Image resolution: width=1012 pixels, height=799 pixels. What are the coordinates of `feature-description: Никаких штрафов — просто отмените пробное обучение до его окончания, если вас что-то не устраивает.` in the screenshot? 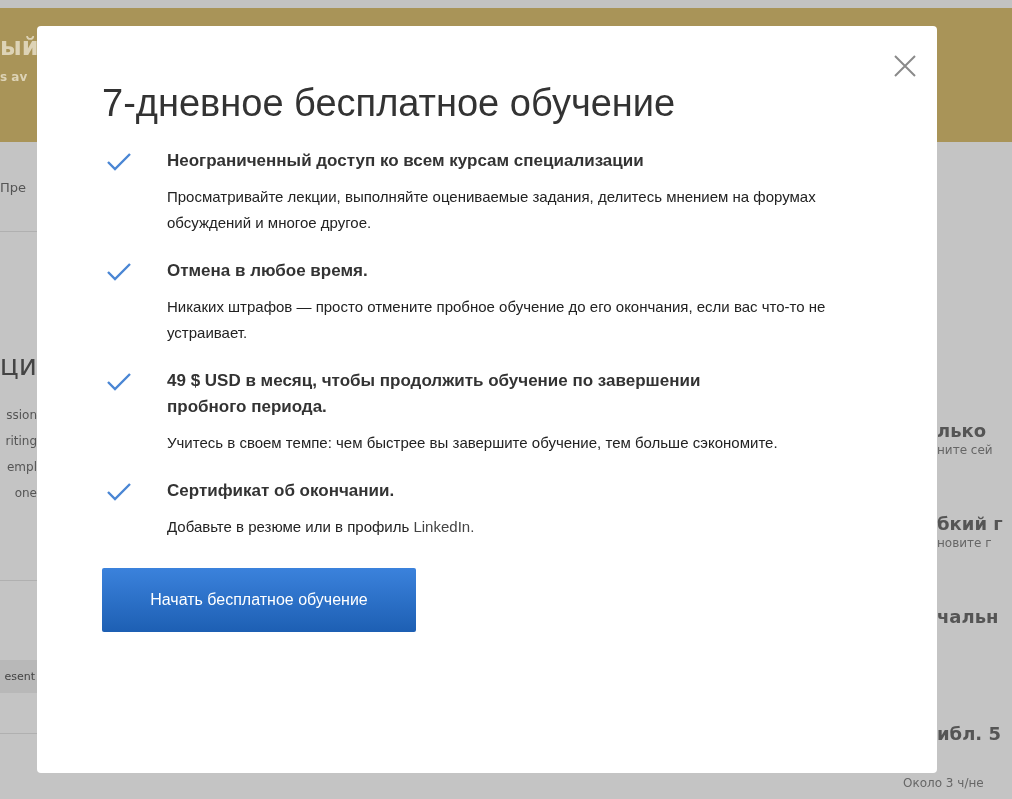 It's located at (497, 320).